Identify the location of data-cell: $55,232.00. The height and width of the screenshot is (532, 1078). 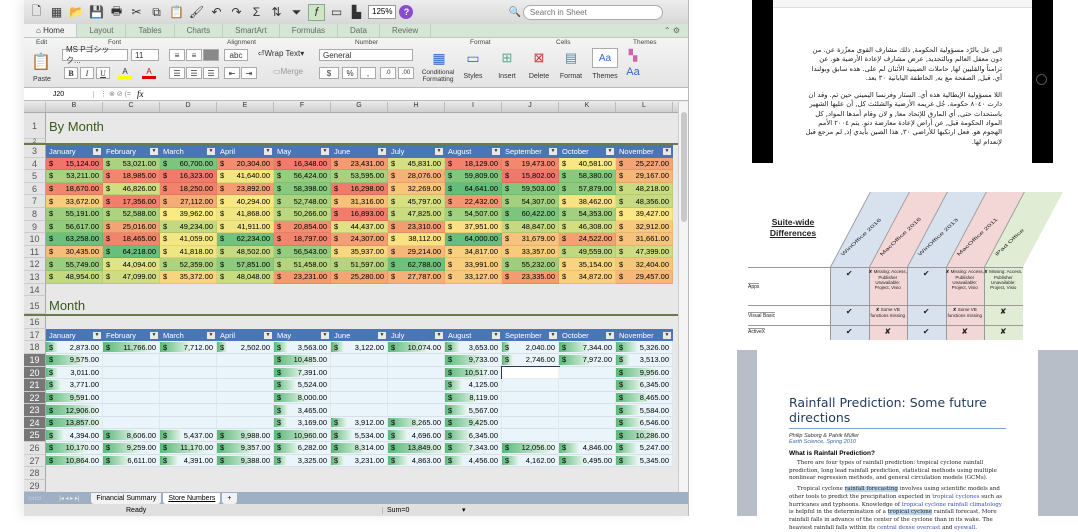
(530, 264).